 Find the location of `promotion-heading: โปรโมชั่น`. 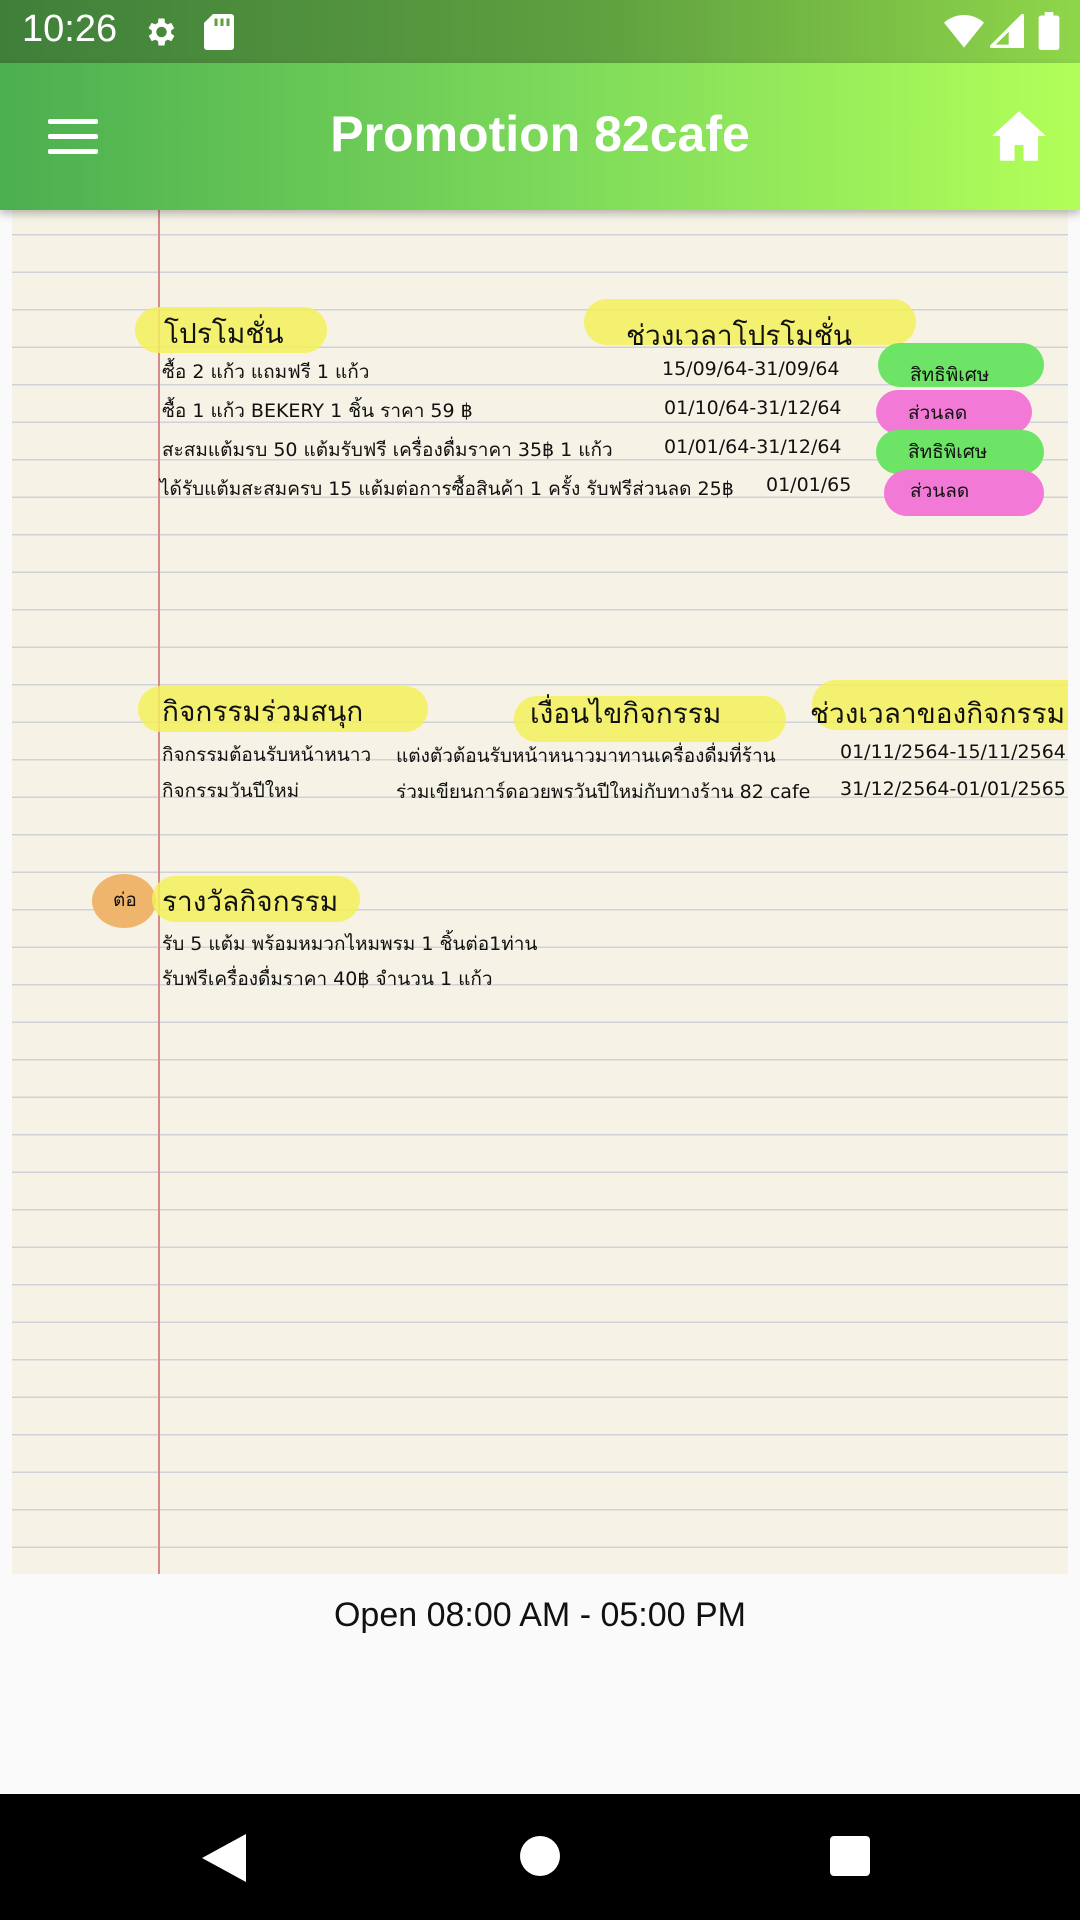

promotion-heading: โปรโมชั่น is located at coordinates (224, 333).